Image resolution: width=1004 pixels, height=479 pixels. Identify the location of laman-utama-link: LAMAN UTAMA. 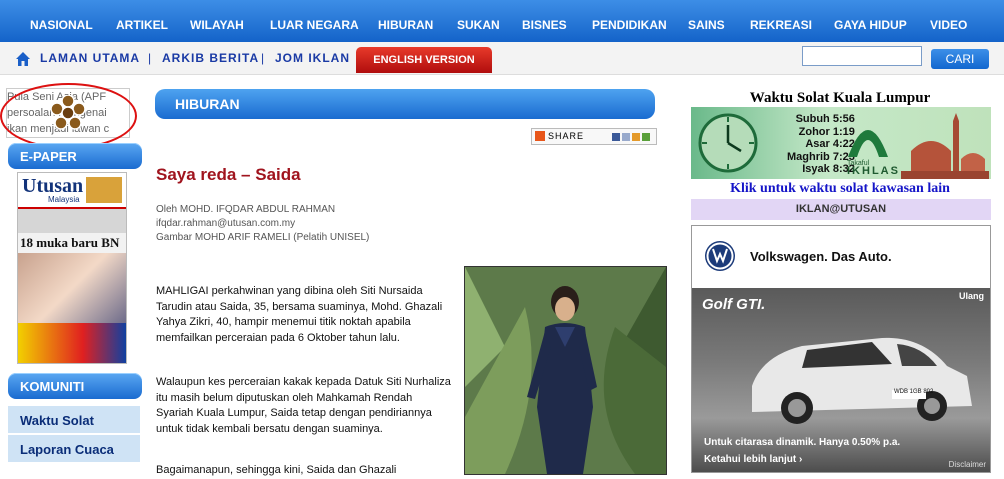
(90, 58).